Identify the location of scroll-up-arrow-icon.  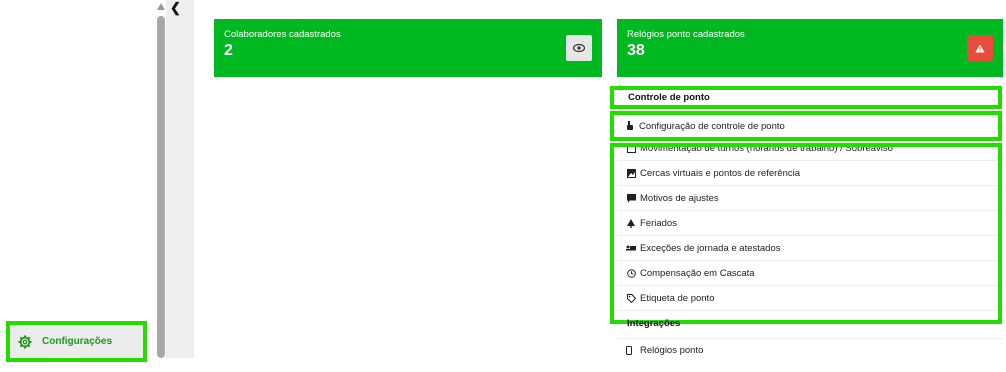
(161, 6).